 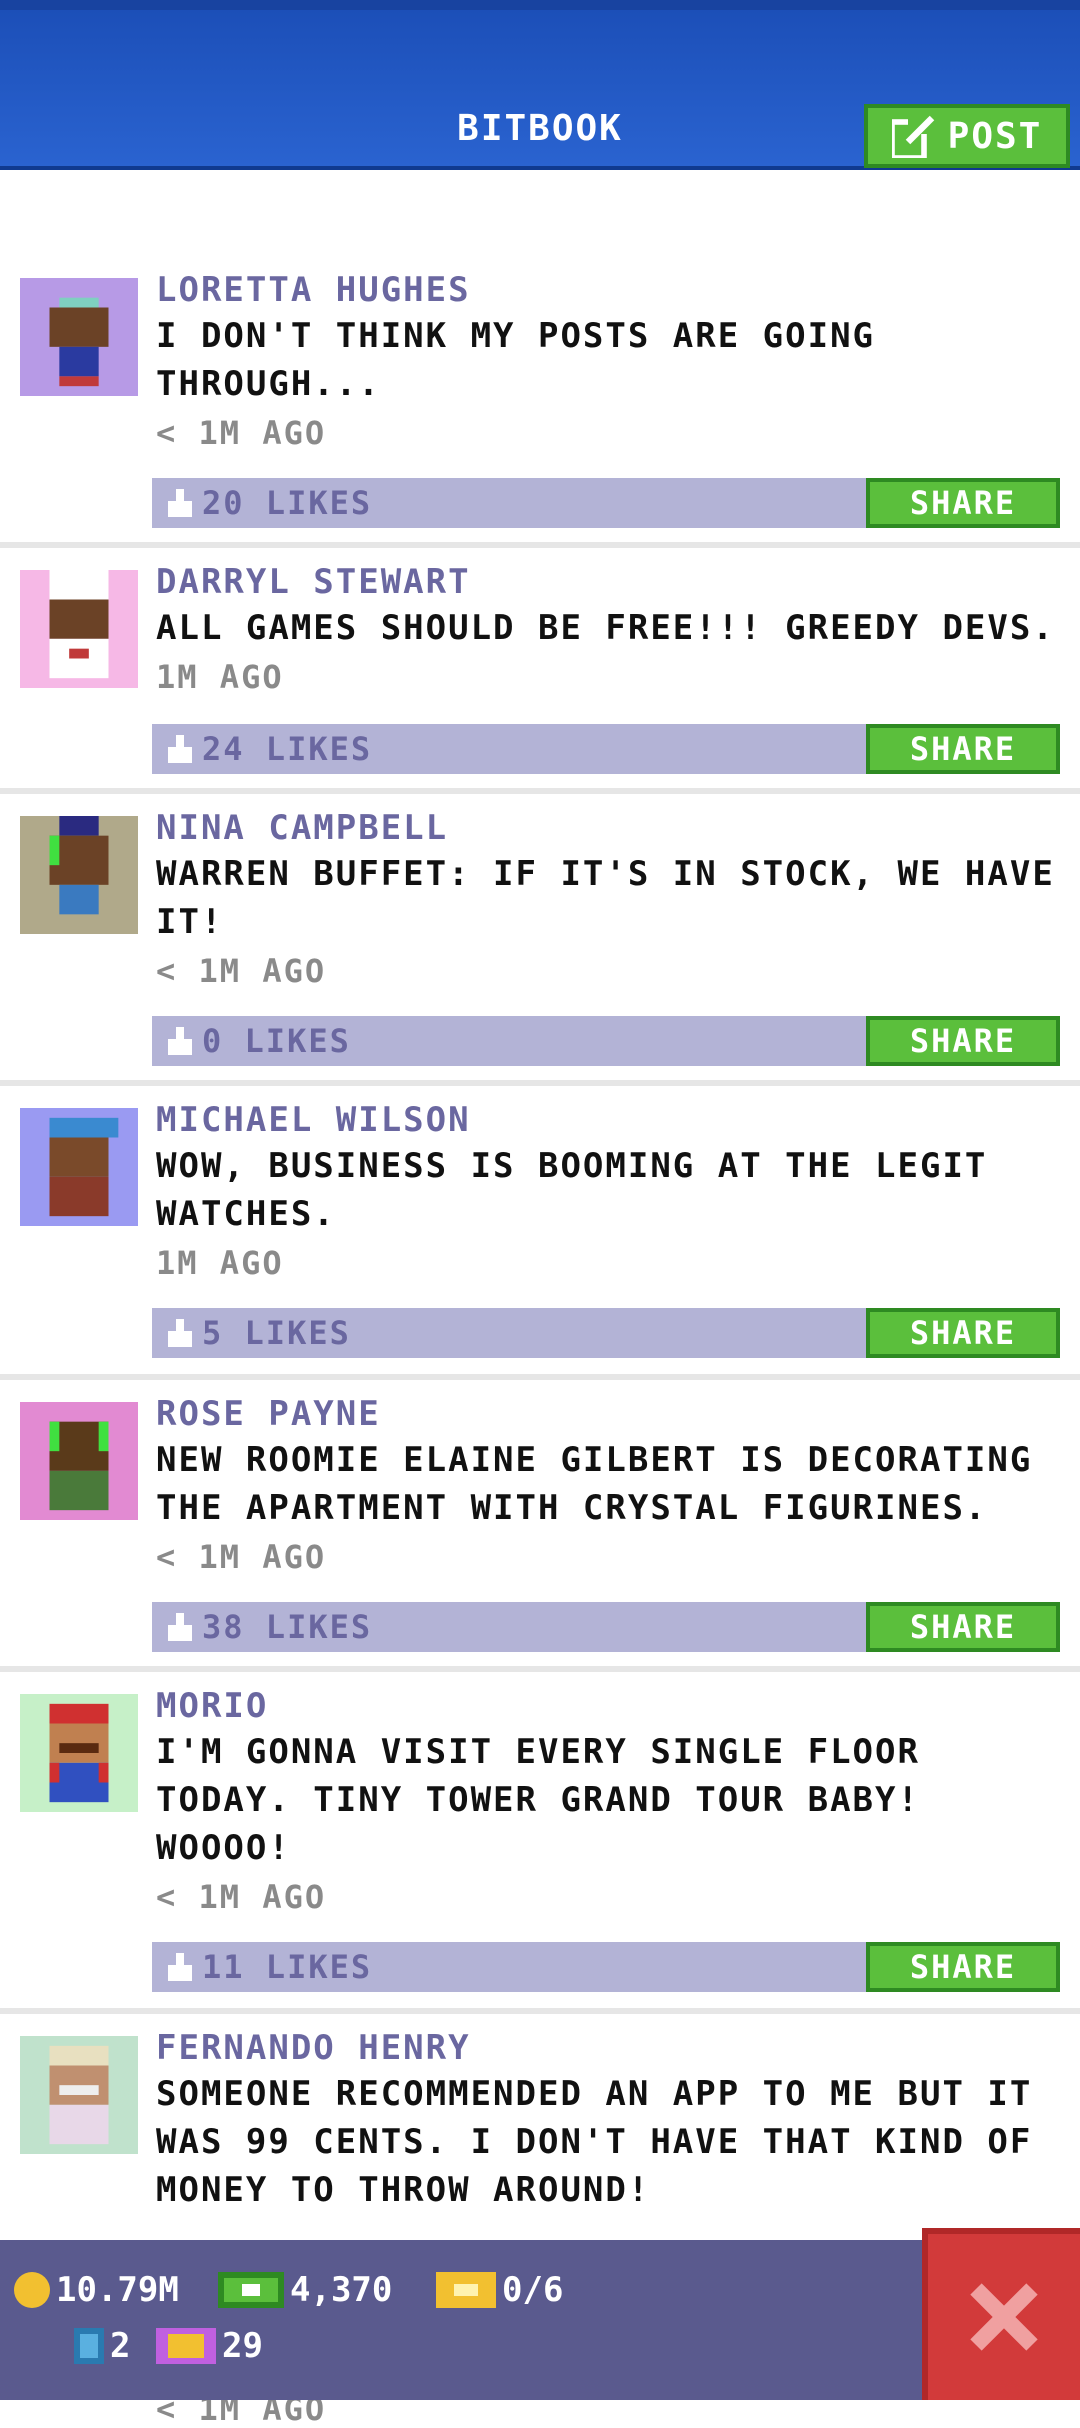 What do you see at coordinates (287, 503) in the screenshot?
I see `likes-count: 20 LIKES` at bounding box center [287, 503].